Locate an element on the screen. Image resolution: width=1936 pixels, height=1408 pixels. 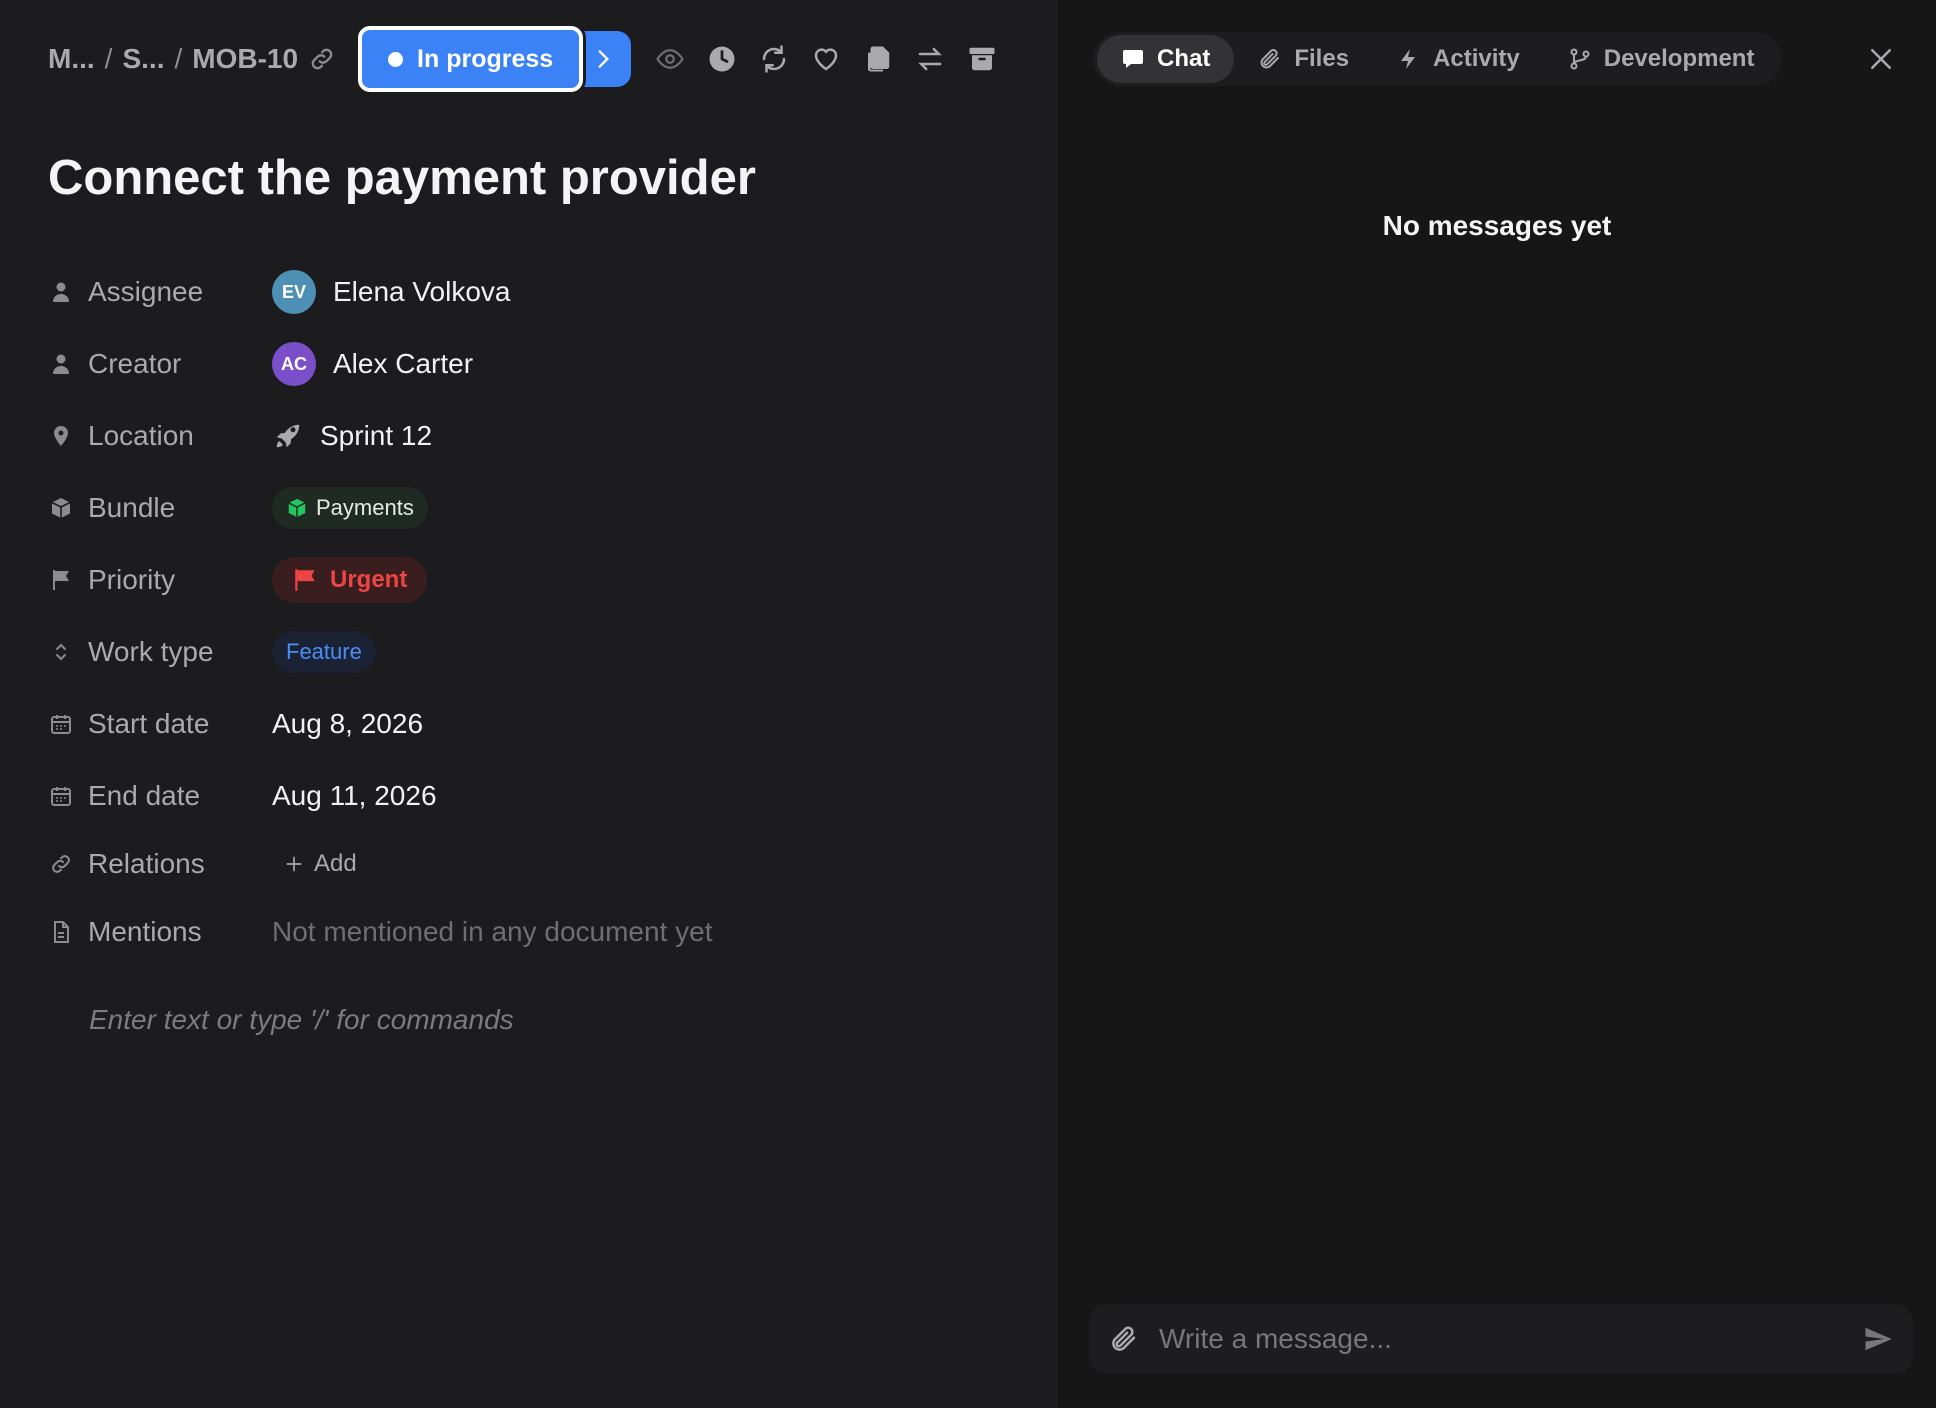
mentions-value: Not mentioned in any document yet is located at coordinates (492, 931).